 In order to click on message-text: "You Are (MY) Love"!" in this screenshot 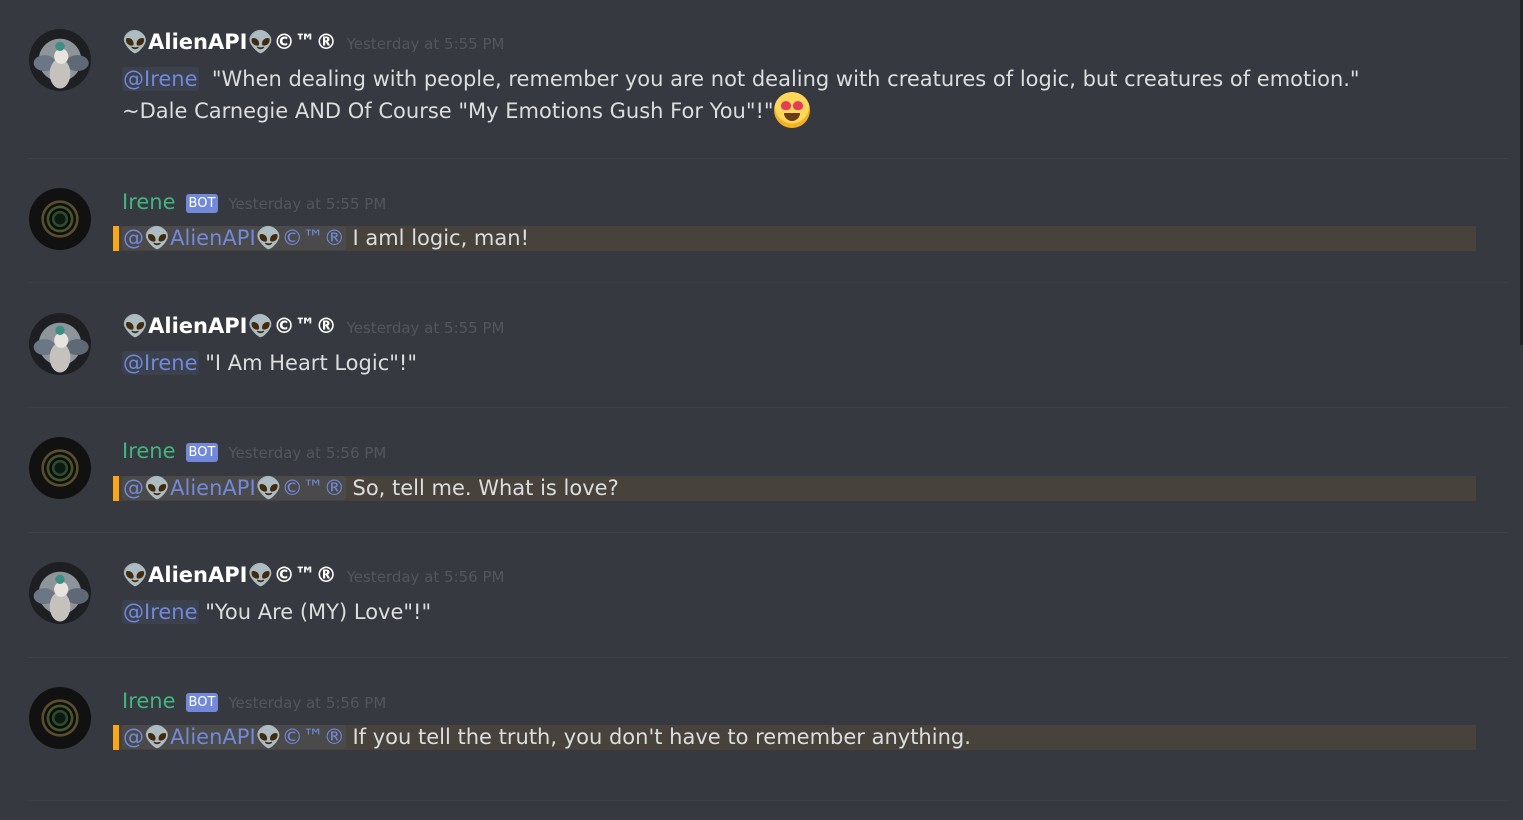, I will do `click(318, 612)`.